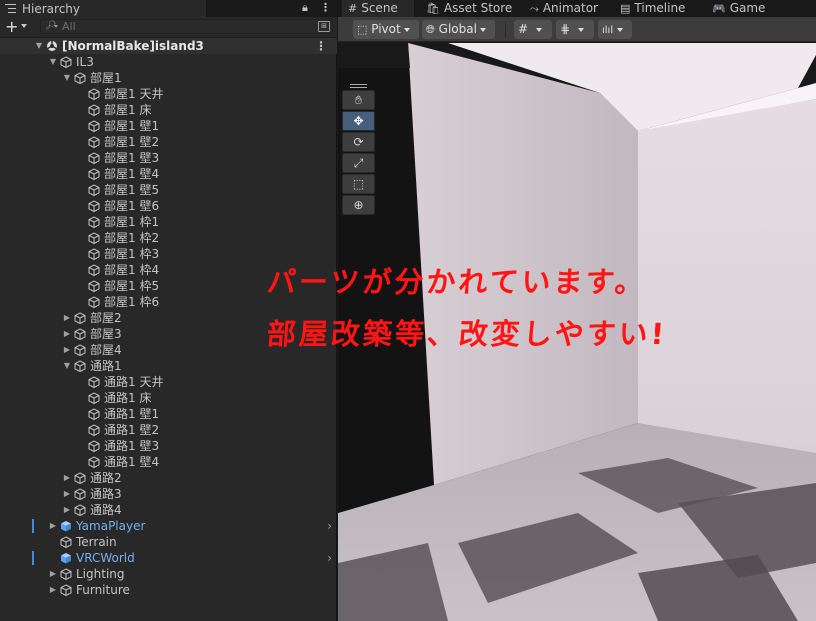 This screenshot has width=816, height=621. Describe the element at coordinates (168, 382) in the screenshot. I see `hierarchy-row: 通路1 天井` at that location.